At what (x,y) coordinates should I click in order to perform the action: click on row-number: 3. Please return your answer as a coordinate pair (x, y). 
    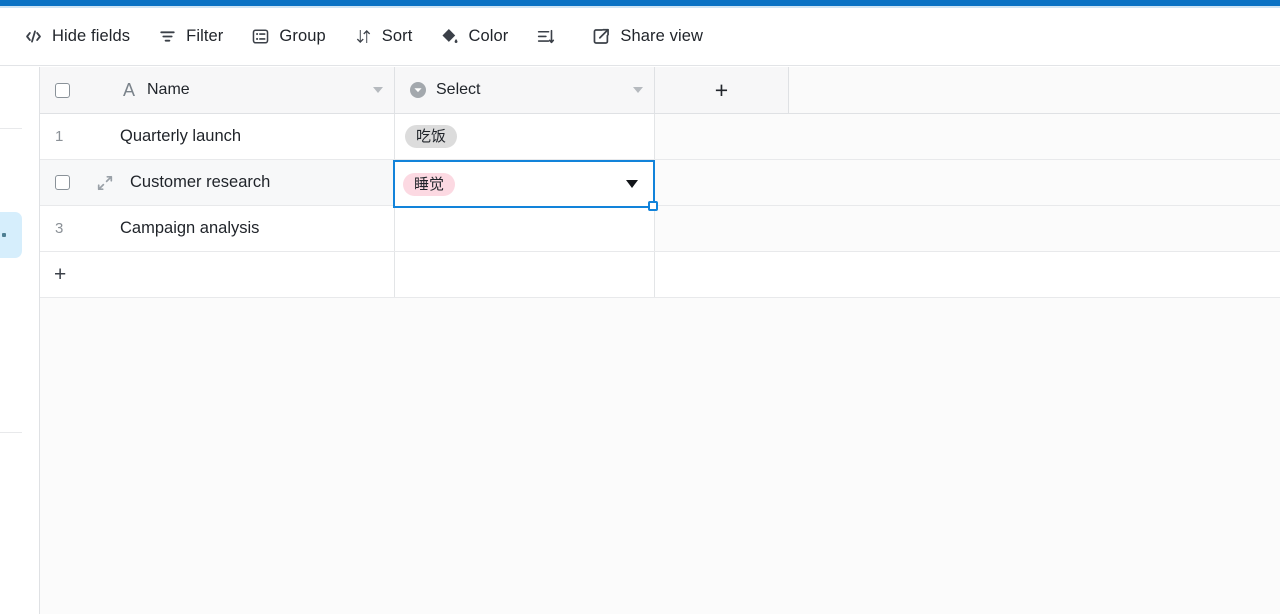
    Looking at the image, I should click on (59, 228).